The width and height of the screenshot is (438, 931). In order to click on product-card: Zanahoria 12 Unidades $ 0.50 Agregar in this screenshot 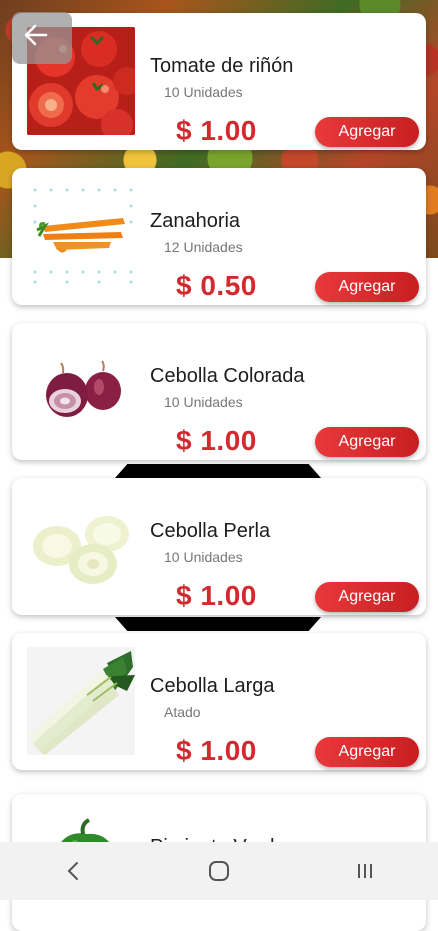, I will do `click(219, 236)`.